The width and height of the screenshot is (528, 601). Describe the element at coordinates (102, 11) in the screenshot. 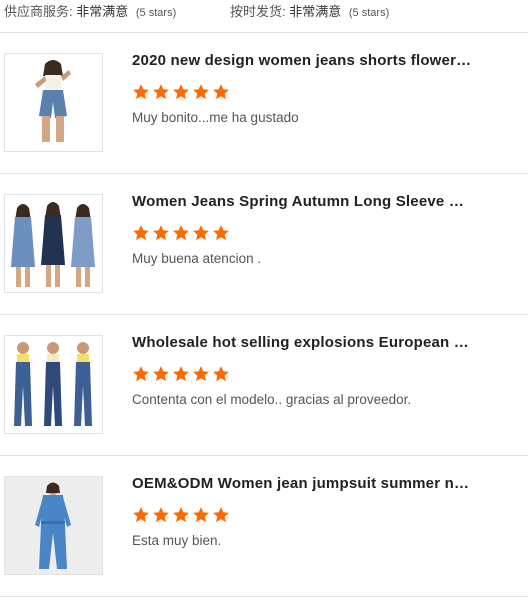

I see `supplier-service-value: 非常满意` at that location.